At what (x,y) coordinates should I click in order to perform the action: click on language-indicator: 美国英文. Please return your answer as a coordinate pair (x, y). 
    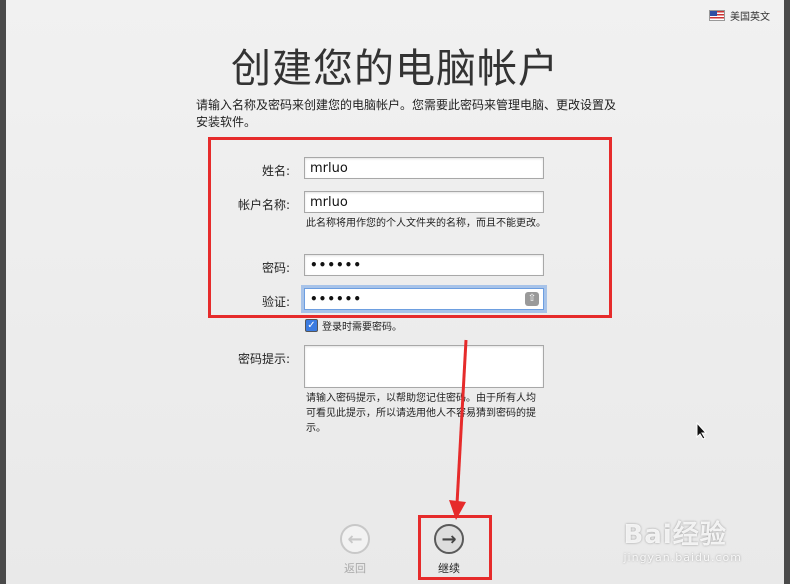
    Looking at the image, I should click on (739, 15).